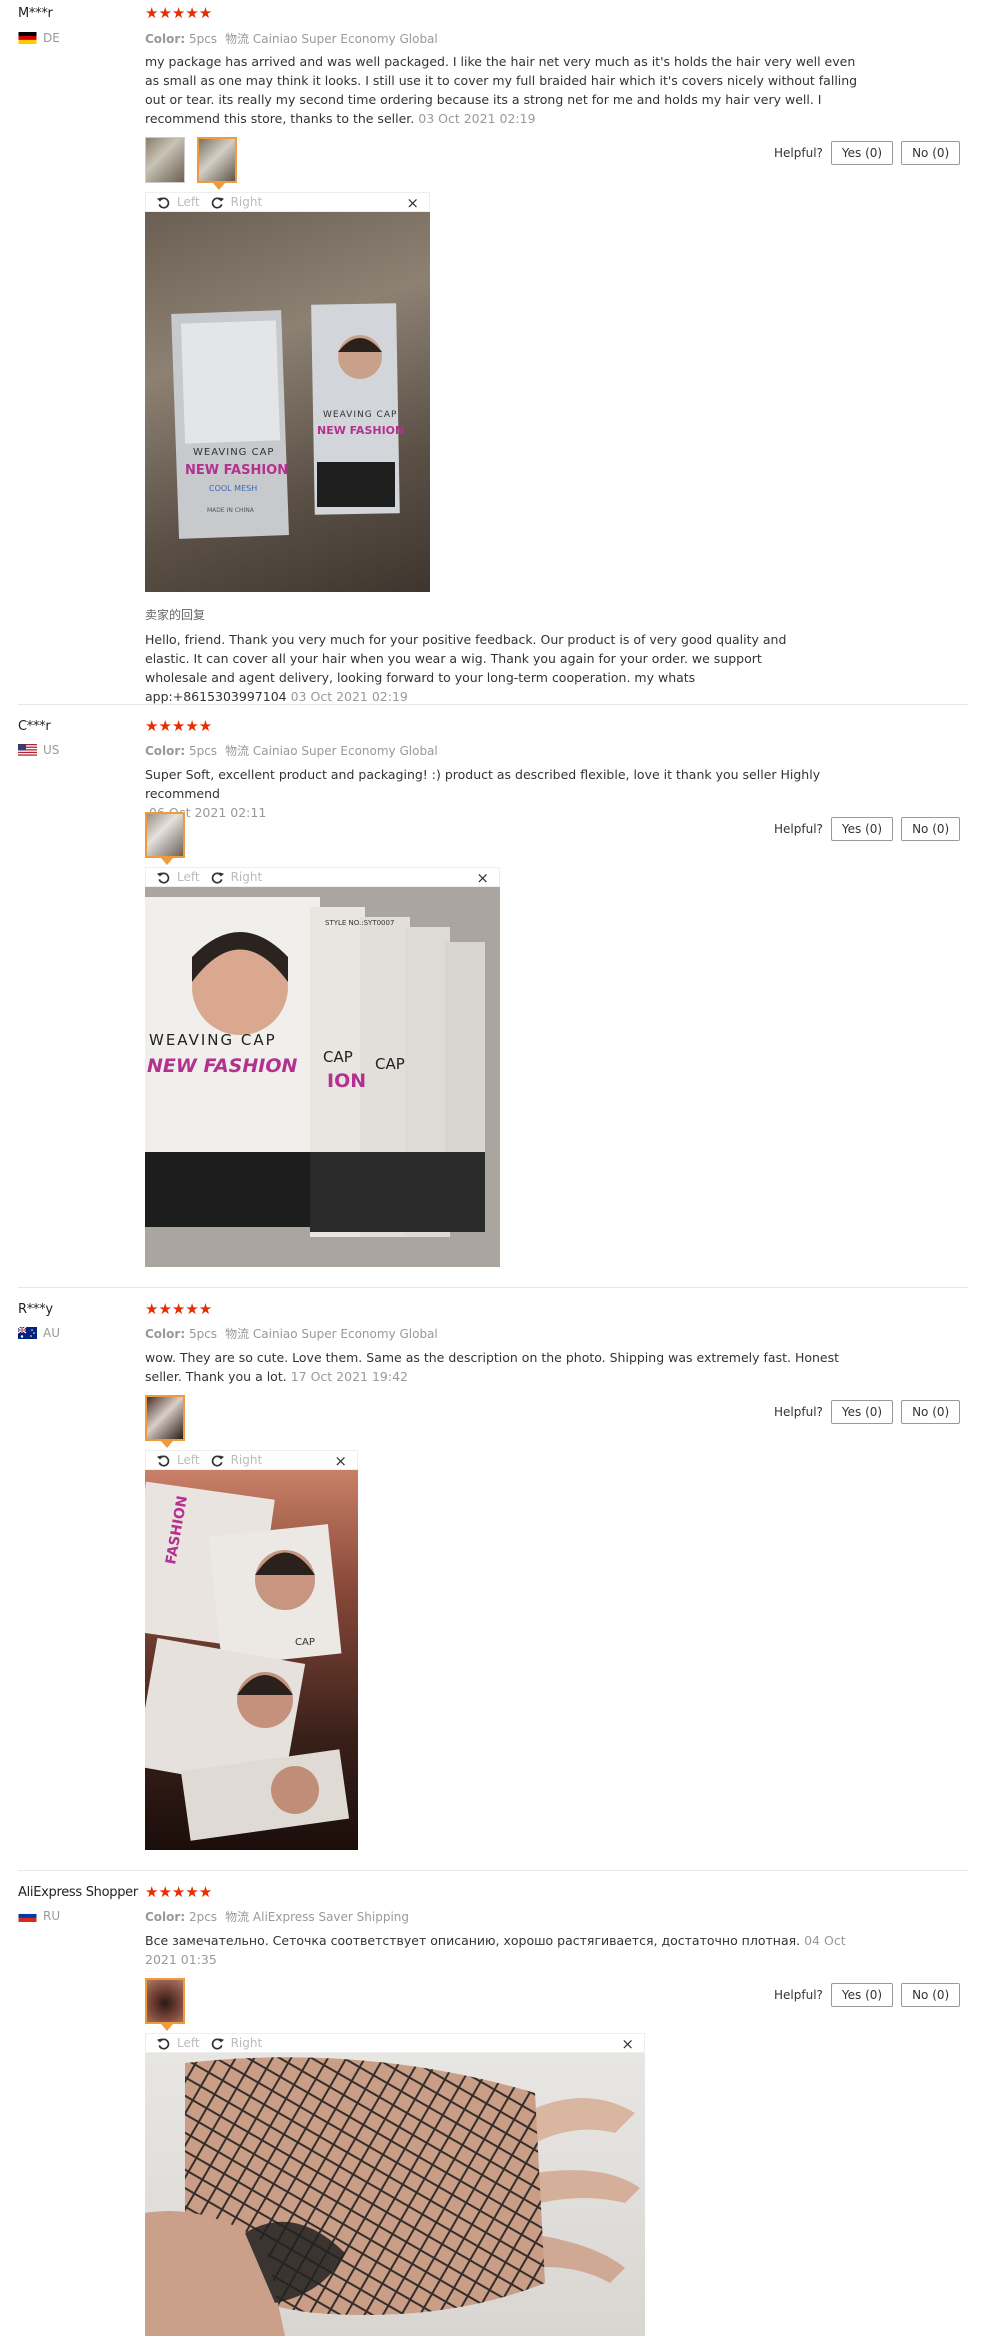  What do you see at coordinates (52, 1916) in the screenshot?
I see `country-code: RU` at bounding box center [52, 1916].